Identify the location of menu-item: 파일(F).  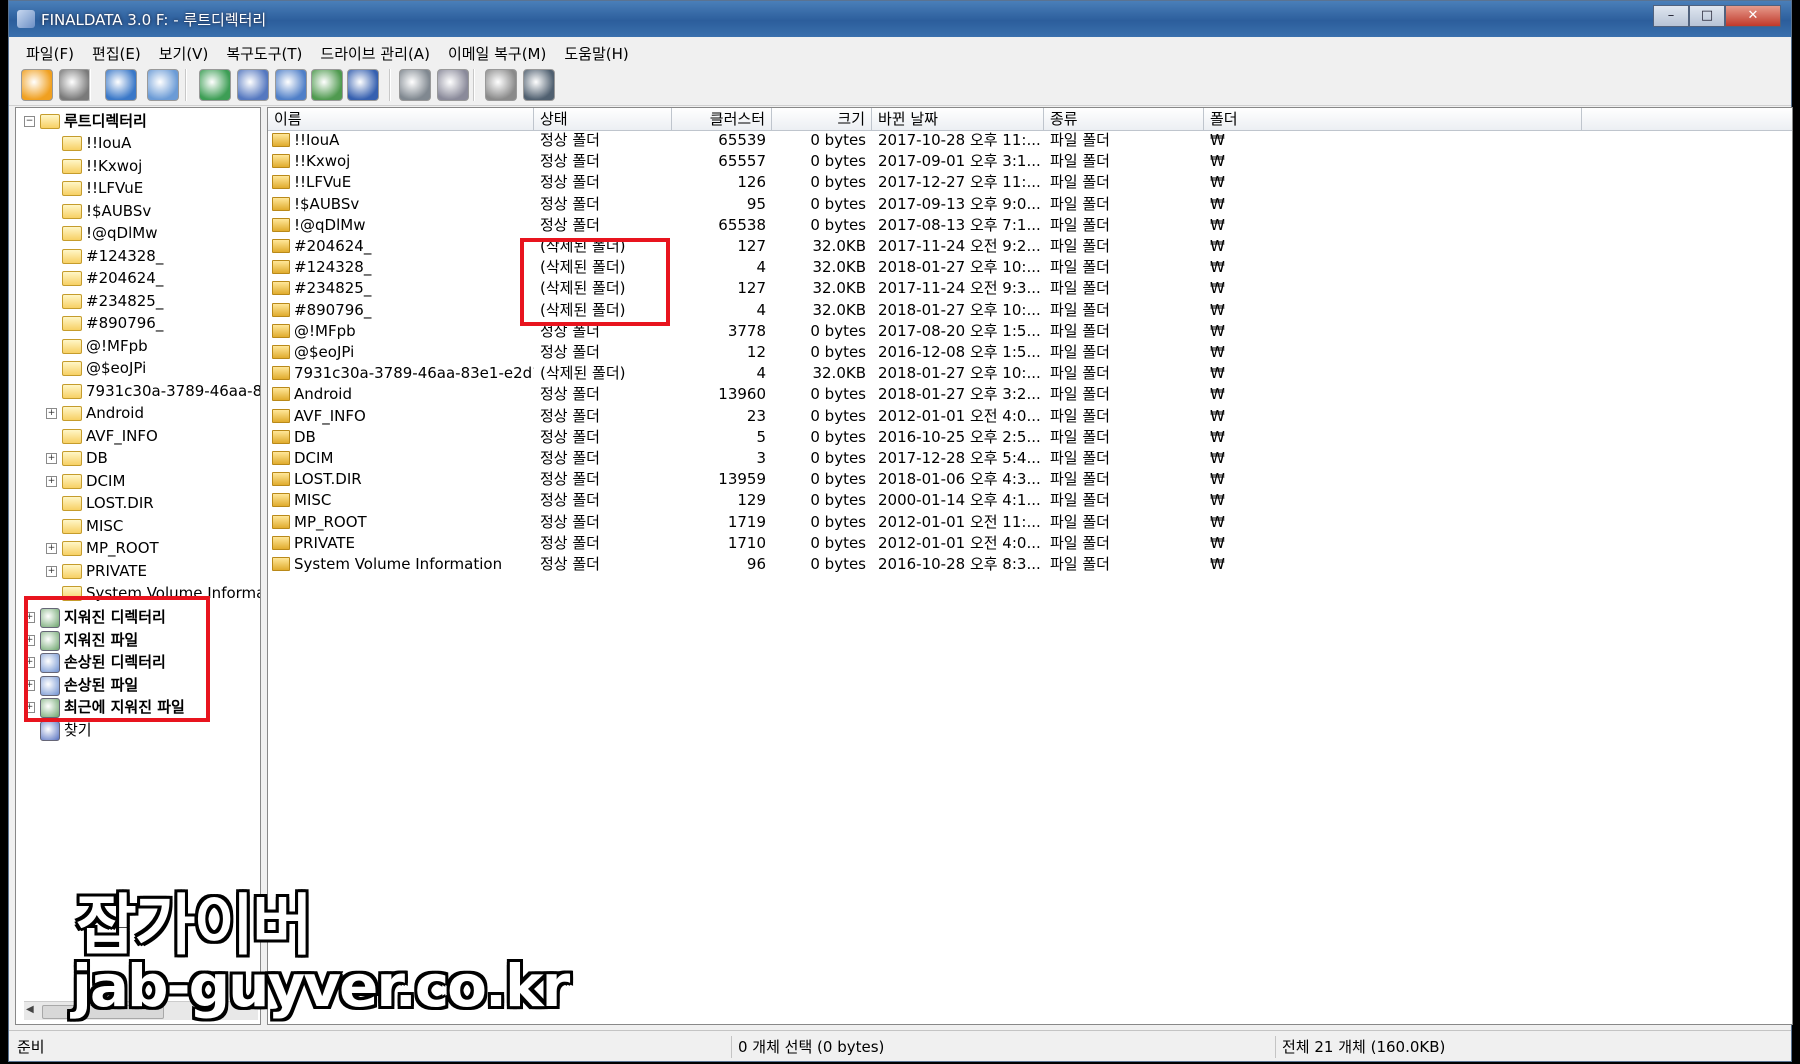
(50, 51).